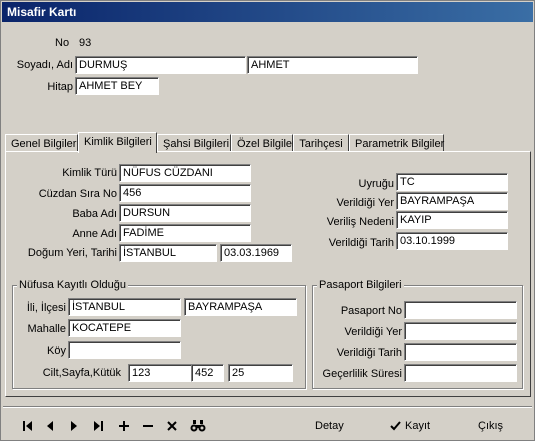  I want to click on pasaport-no-label: Pasaport No, so click(371, 311).